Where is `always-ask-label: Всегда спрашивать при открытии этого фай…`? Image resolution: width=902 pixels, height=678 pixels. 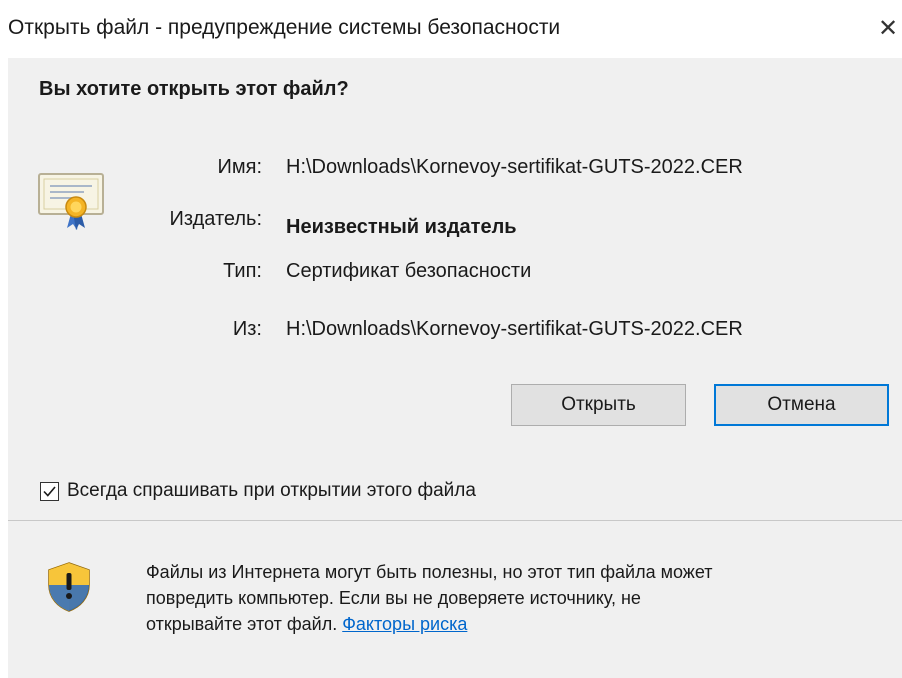
always-ask-label: Всегда спрашивать при открытии этого фай… is located at coordinates (271, 491).